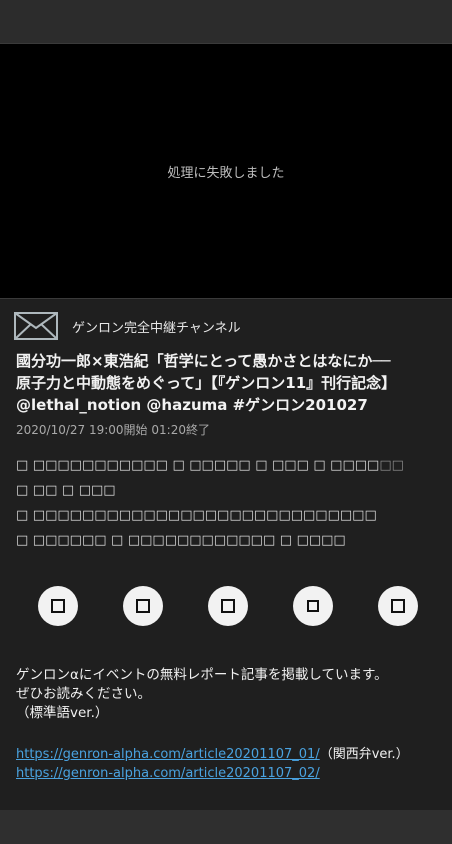  What do you see at coordinates (391, 465) in the screenshot?
I see `tag-text-faded: □□` at bounding box center [391, 465].